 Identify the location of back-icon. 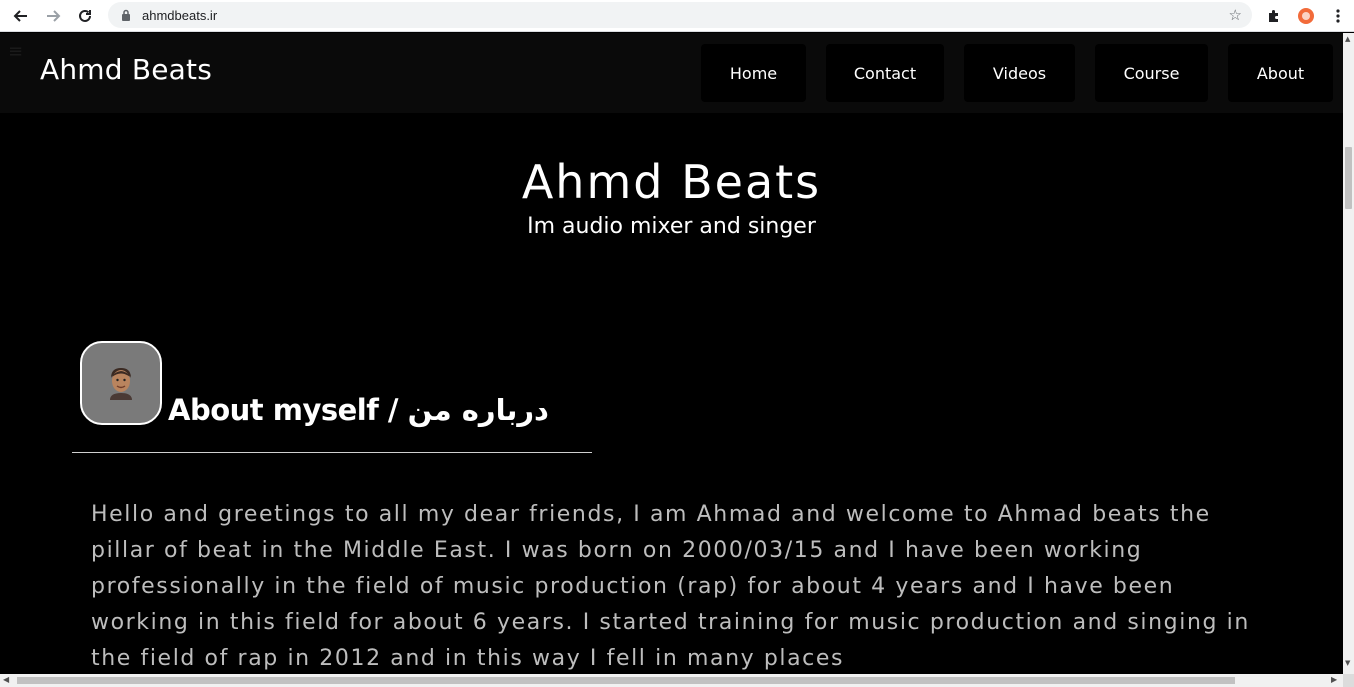
(21, 16).